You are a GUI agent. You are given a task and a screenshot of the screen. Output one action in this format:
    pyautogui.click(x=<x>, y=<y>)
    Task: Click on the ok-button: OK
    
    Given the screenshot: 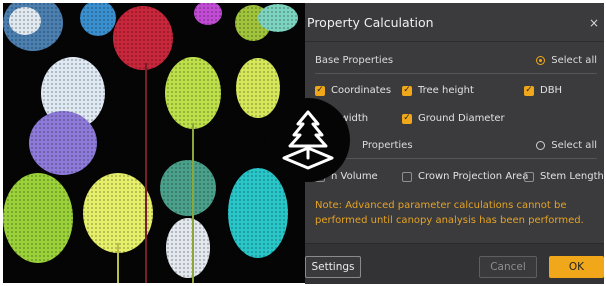 What is the action you would take?
    pyautogui.click(x=576, y=267)
    